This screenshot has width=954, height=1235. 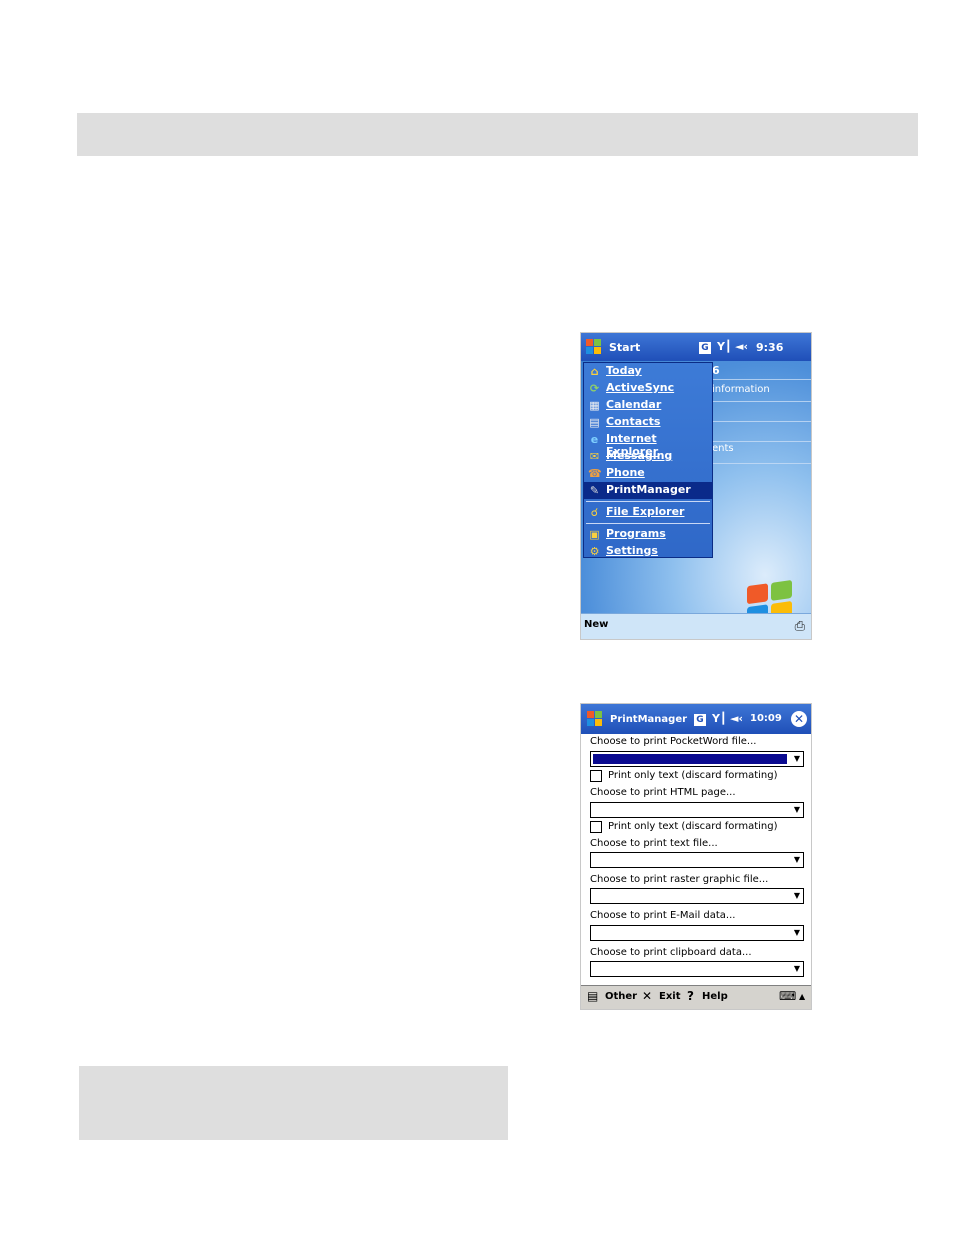 What do you see at coordinates (696, 347) in the screenshot?
I see `title-bar: Start G Y┃ ◄‹ 9:36` at bounding box center [696, 347].